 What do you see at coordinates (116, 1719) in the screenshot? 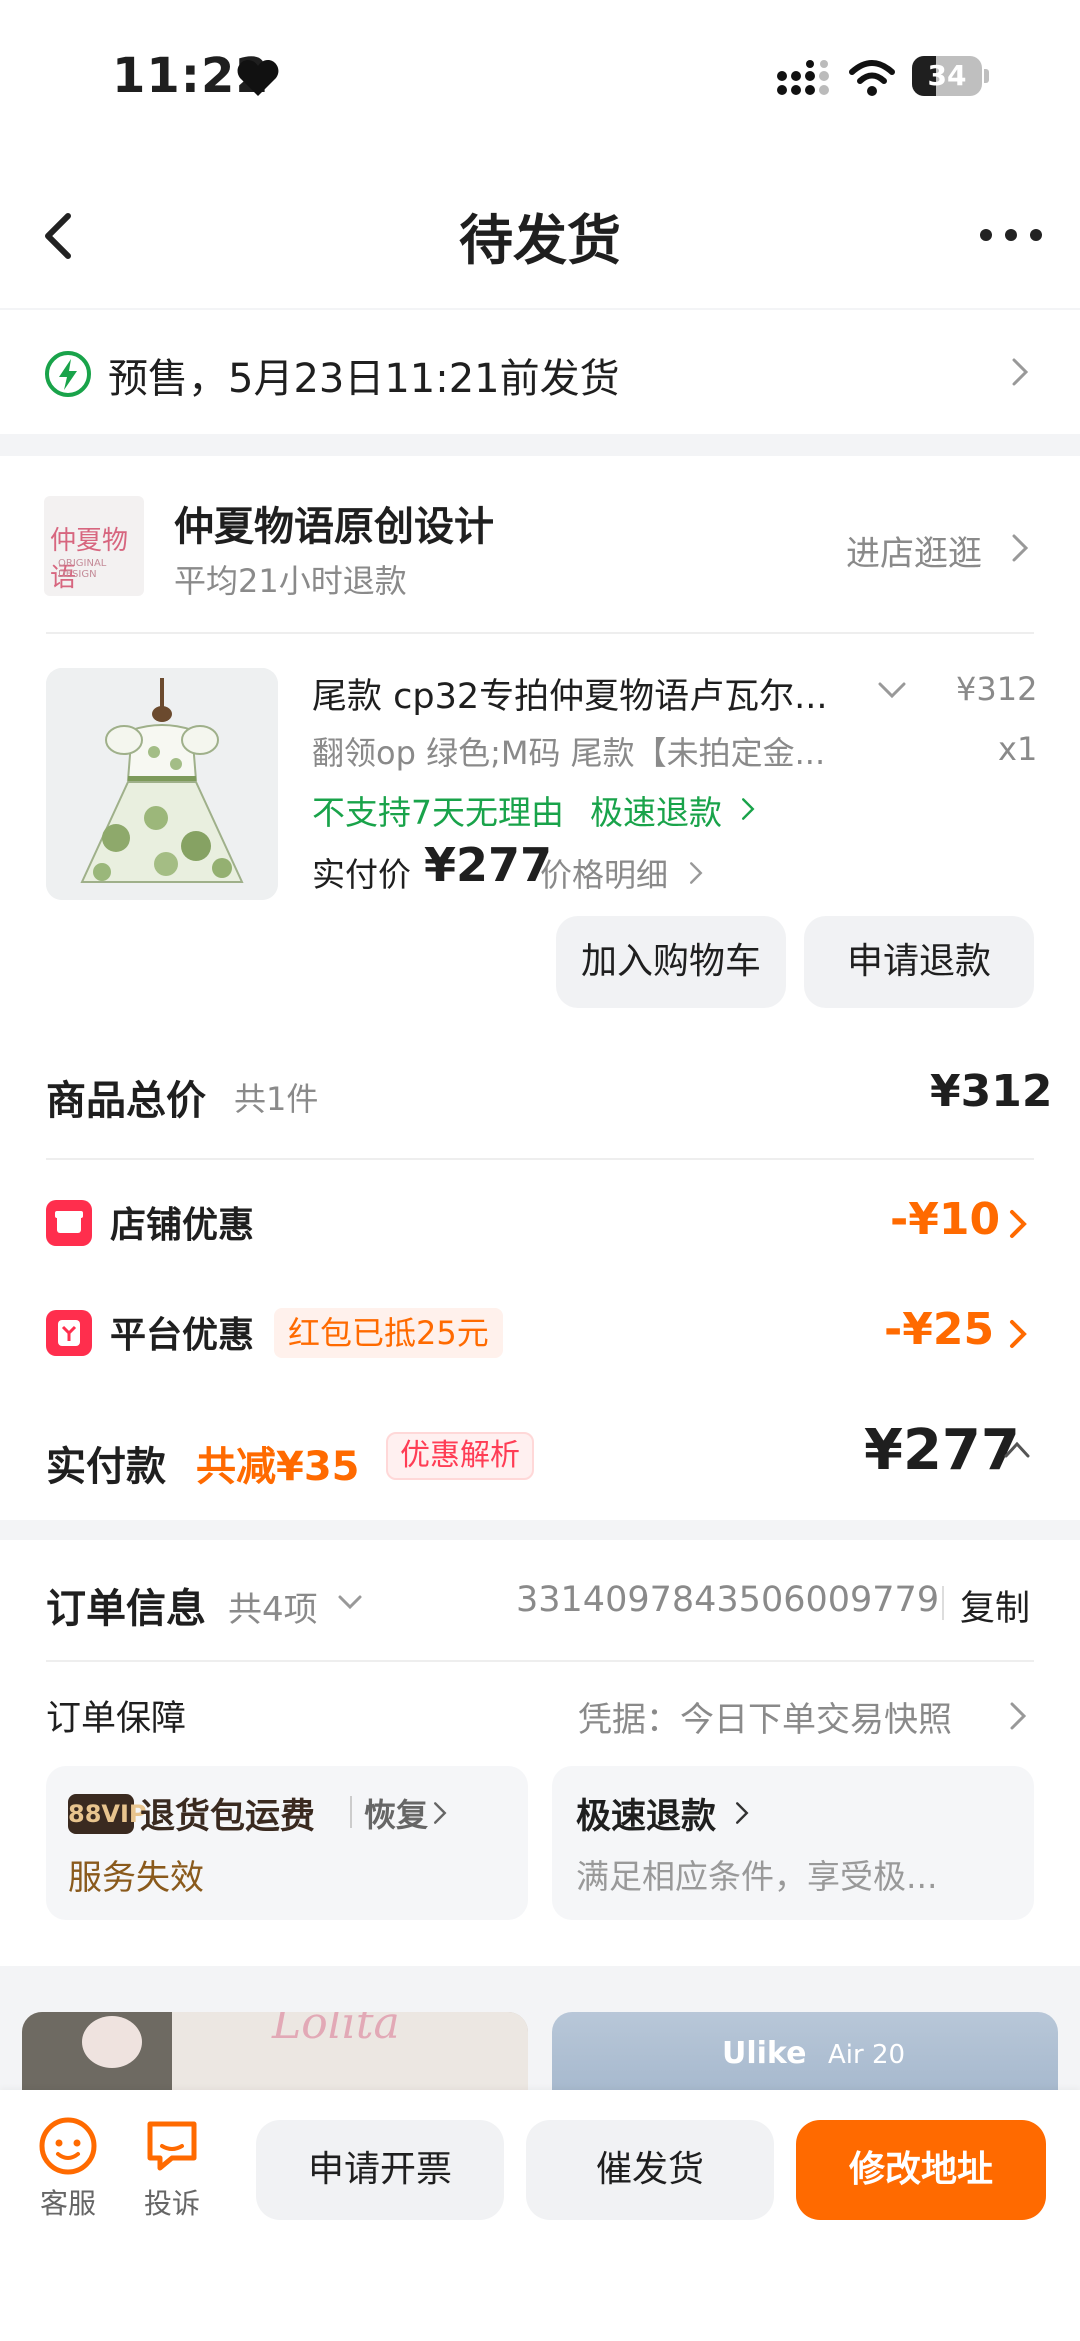
I see `guarantee-label: 订单保障` at bounding box center [116, 1719].